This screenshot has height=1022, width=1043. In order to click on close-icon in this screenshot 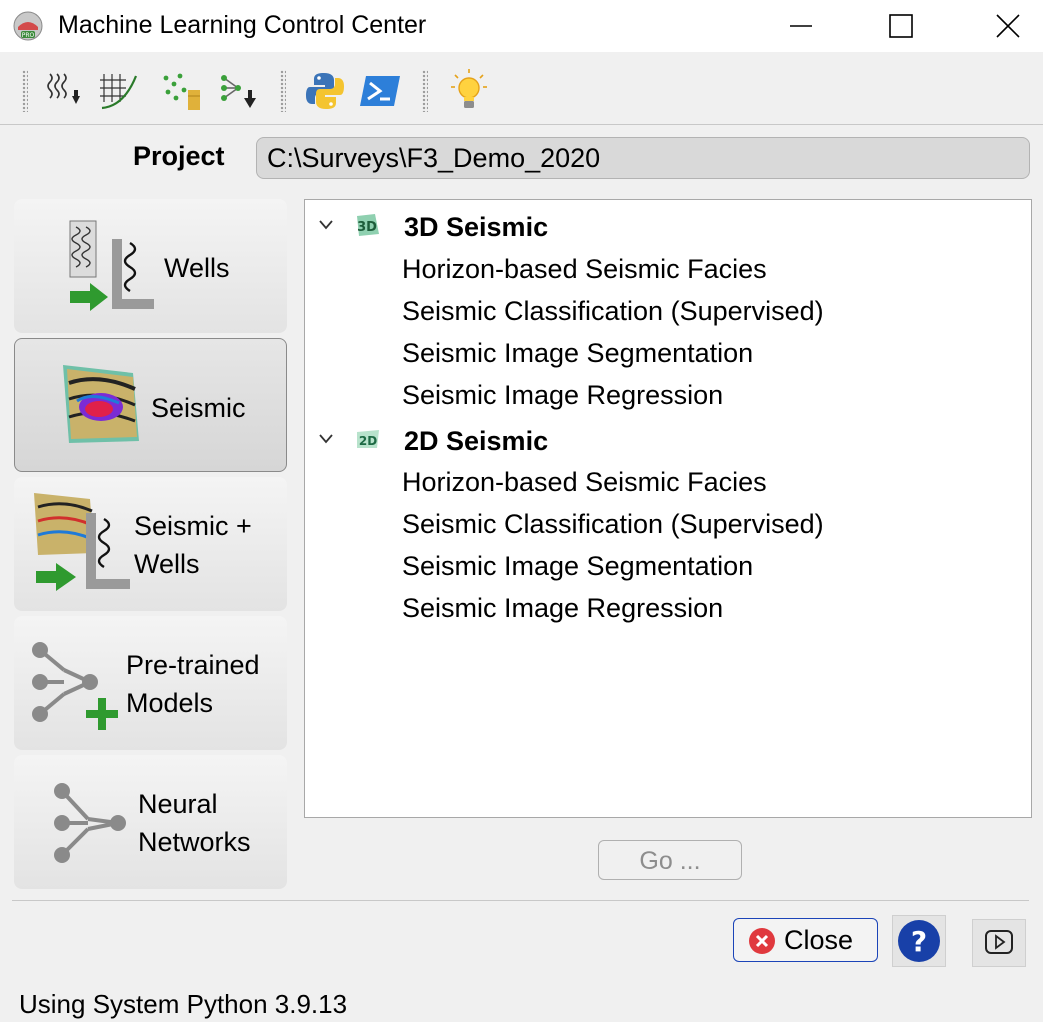, I will do `click(1008, 26)`.